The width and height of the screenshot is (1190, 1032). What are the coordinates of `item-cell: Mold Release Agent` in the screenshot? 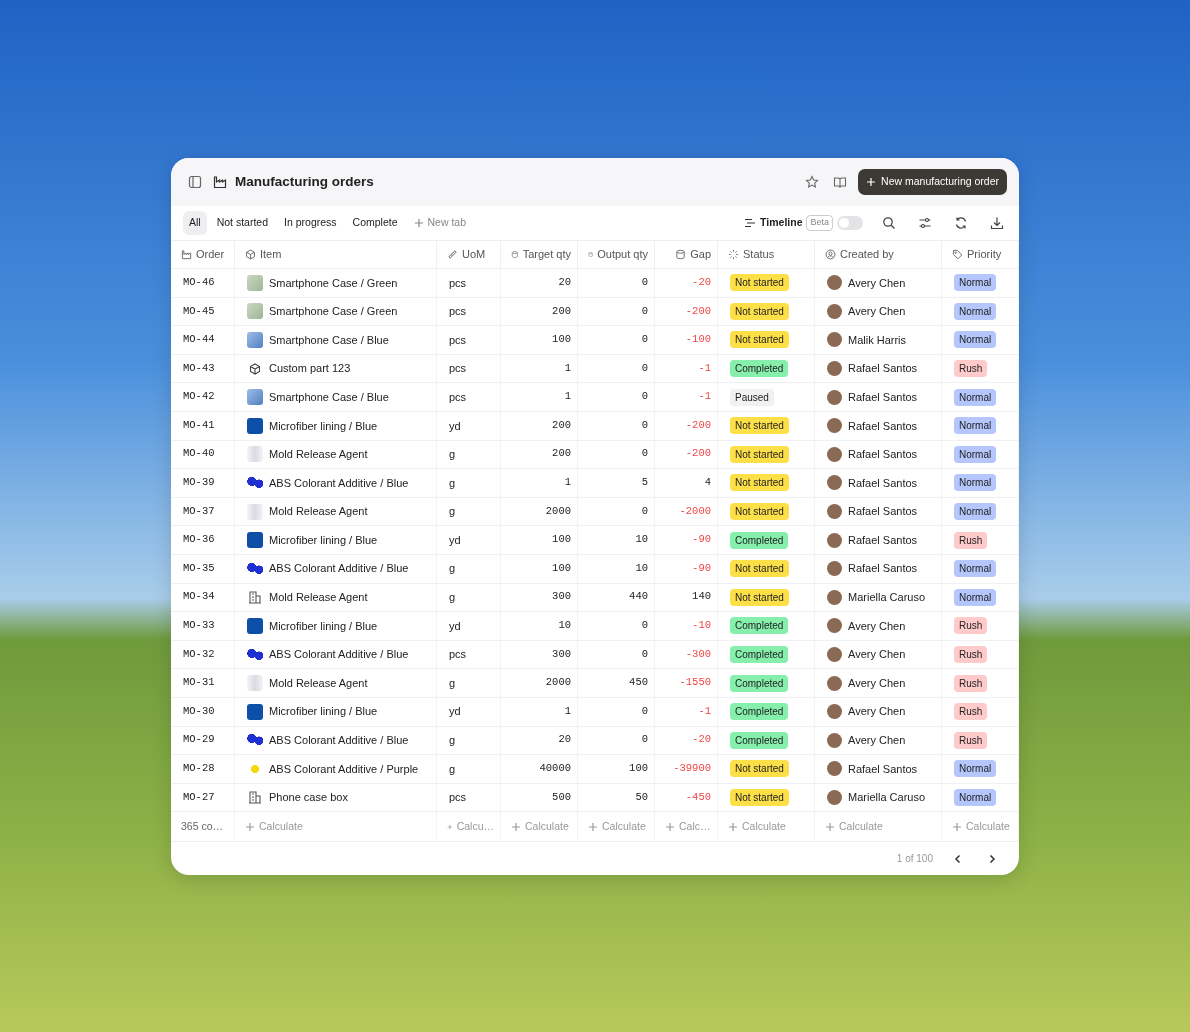 It's located at (336, 598).